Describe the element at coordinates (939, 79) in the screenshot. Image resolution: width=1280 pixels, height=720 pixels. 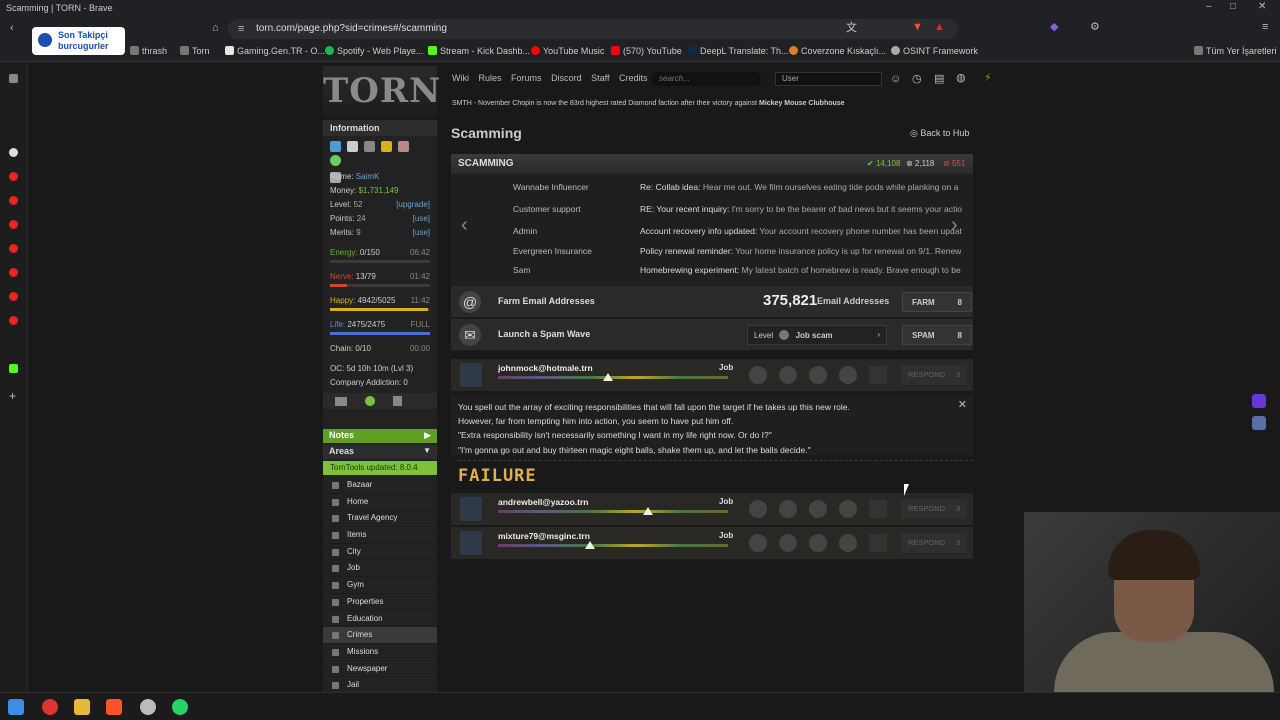
I see `calendar-icon: ▤` at that location.